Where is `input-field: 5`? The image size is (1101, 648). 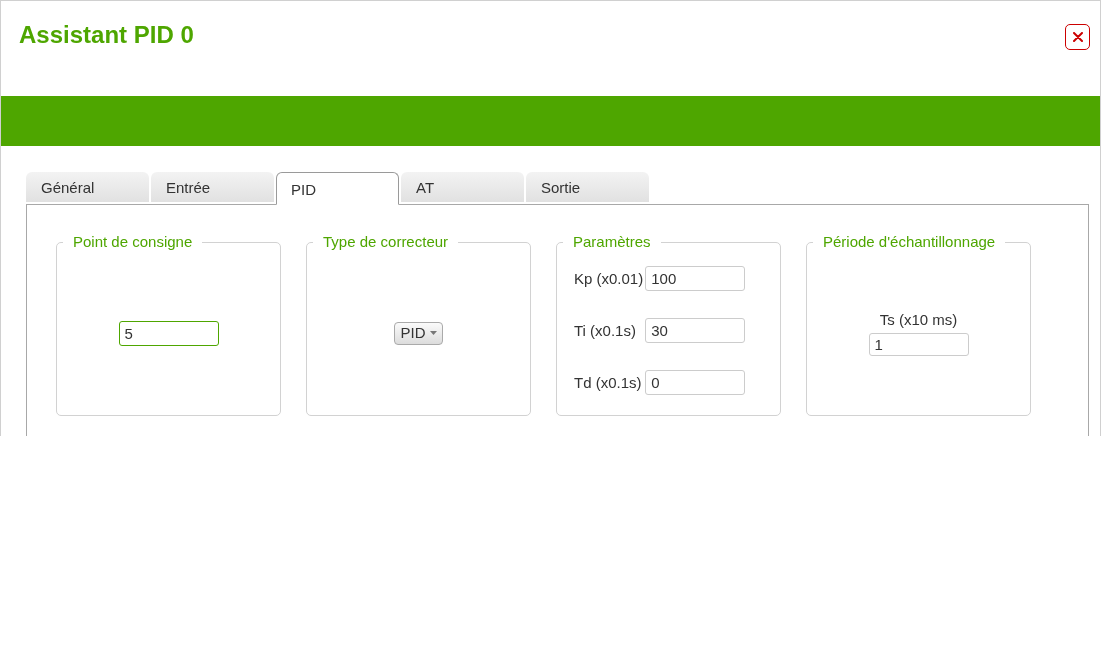 input-field: 5 is located at coordinates (168, 333).